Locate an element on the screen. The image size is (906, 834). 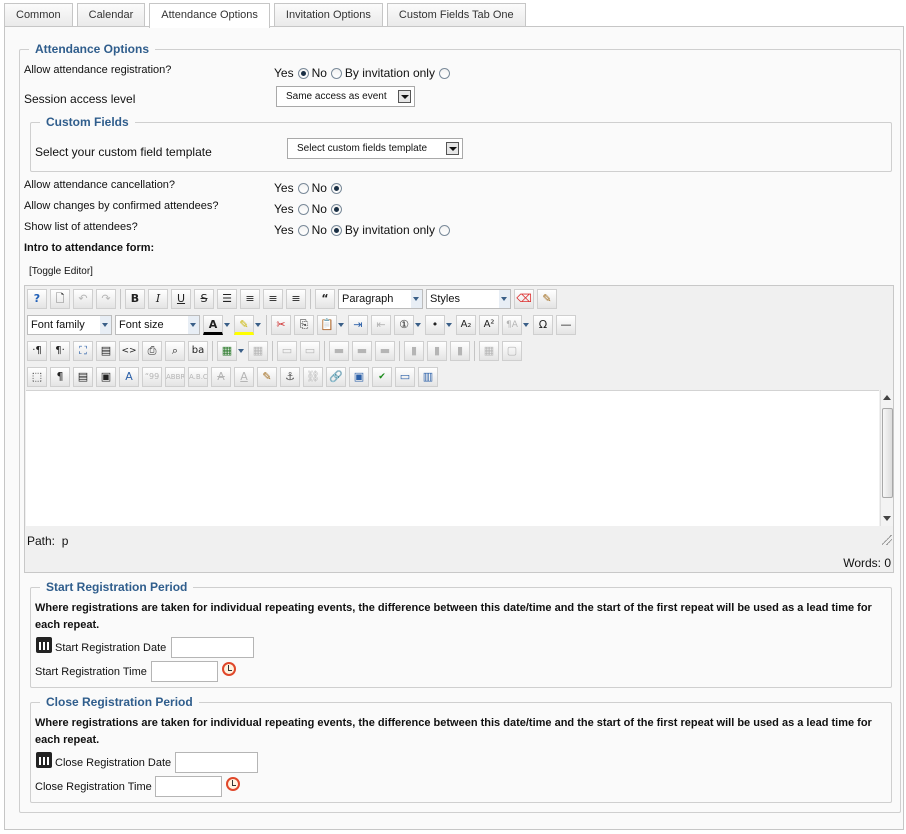
template-icon: ▤ is located at coordinates (106, 351).